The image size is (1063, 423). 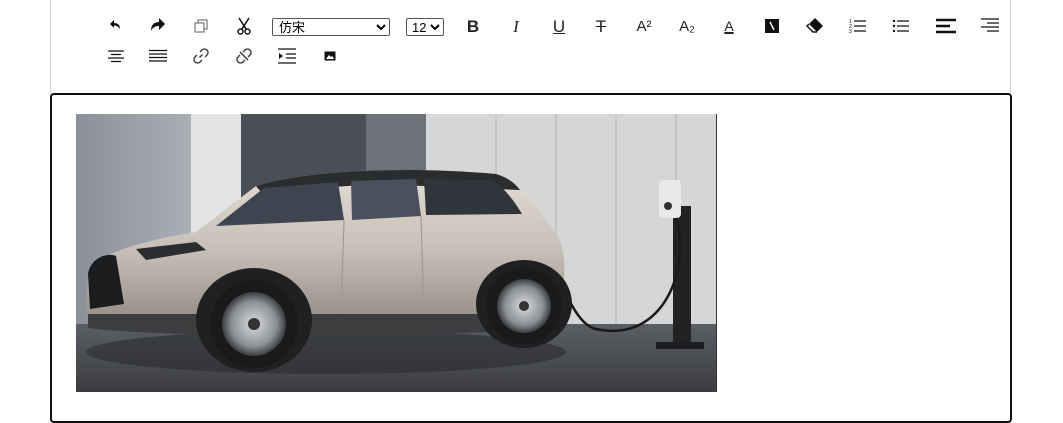 What do you see at coordinates (772, 26) in the screenshot?
I see `highlight-icon` at bounding box center [772, 26].